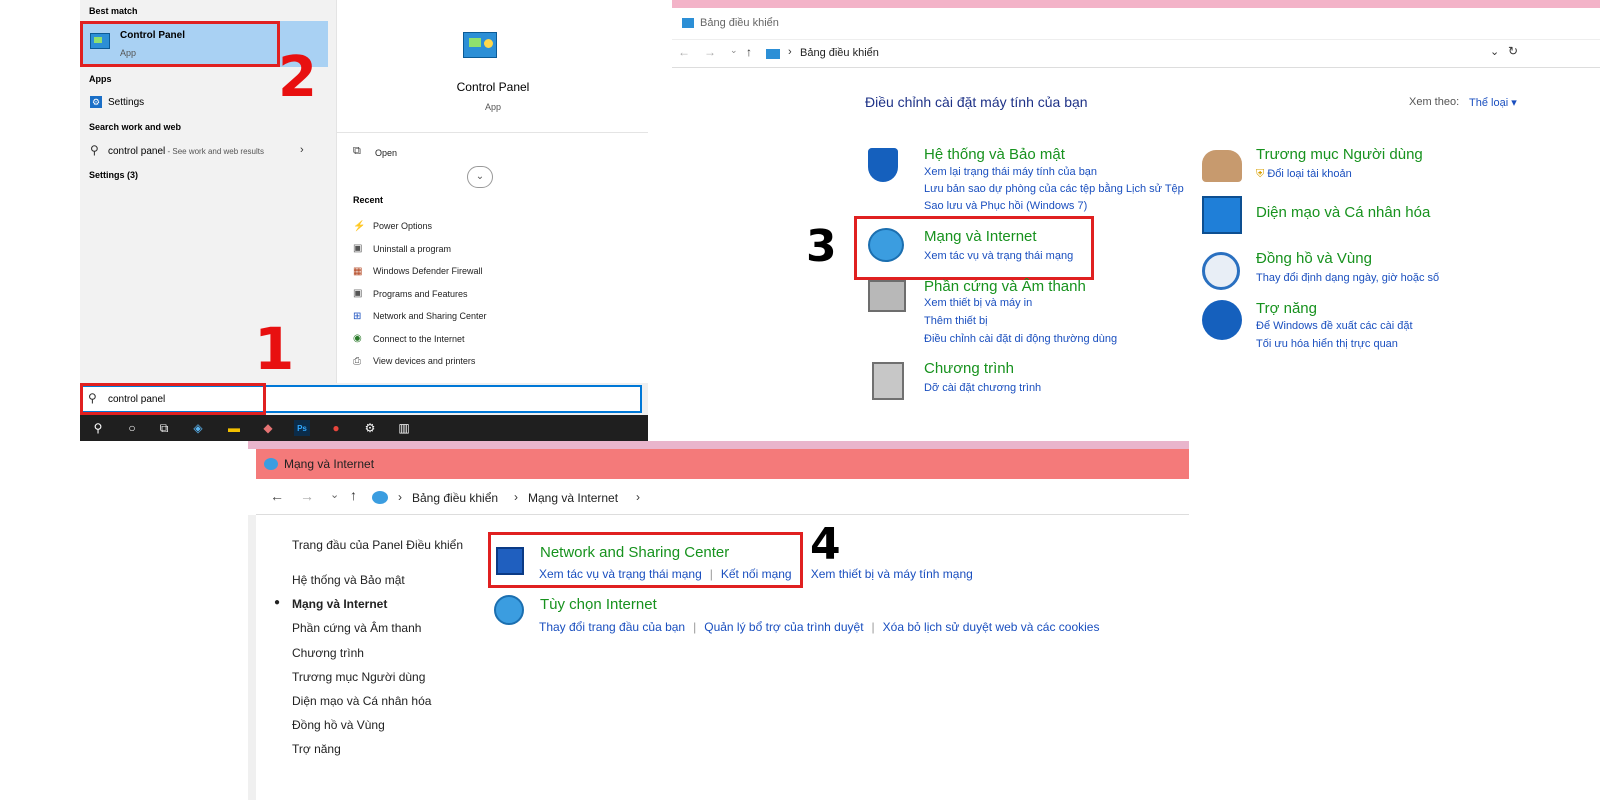 This screenshot has width=1600, height=800. Describe the element at coordinates (380, 497) in the screenshot. I see `network-globe-icon` at that location.